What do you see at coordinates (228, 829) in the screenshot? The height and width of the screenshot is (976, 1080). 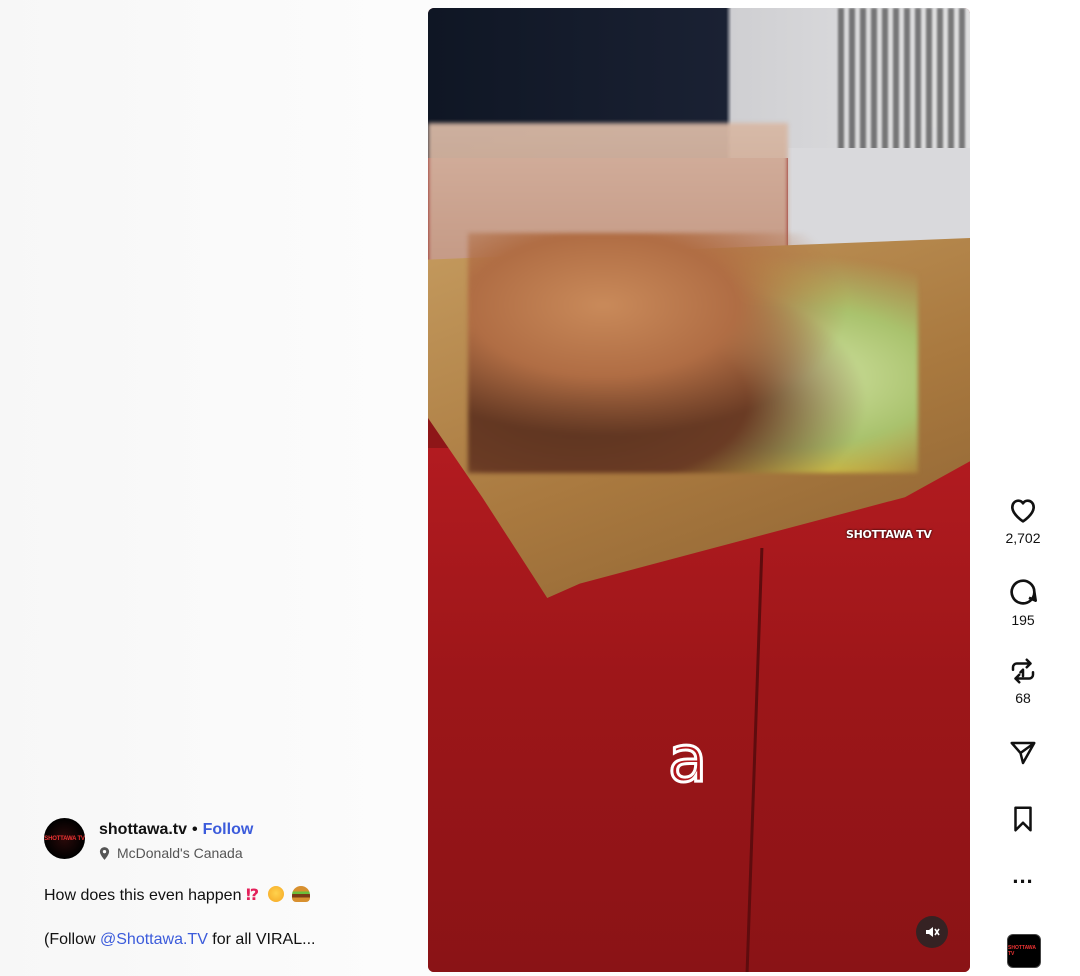 I see `follow-button: Follow` at bounding box center [228, 829].